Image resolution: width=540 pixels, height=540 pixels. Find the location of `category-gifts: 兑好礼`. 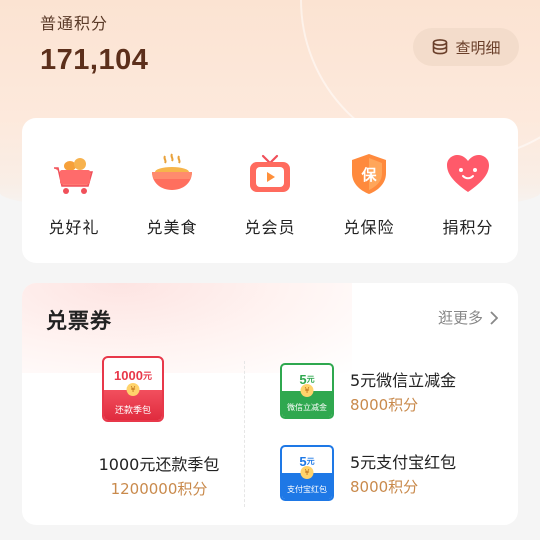

category-gifts: 兑好礼 is located at coordinates (74, 193).